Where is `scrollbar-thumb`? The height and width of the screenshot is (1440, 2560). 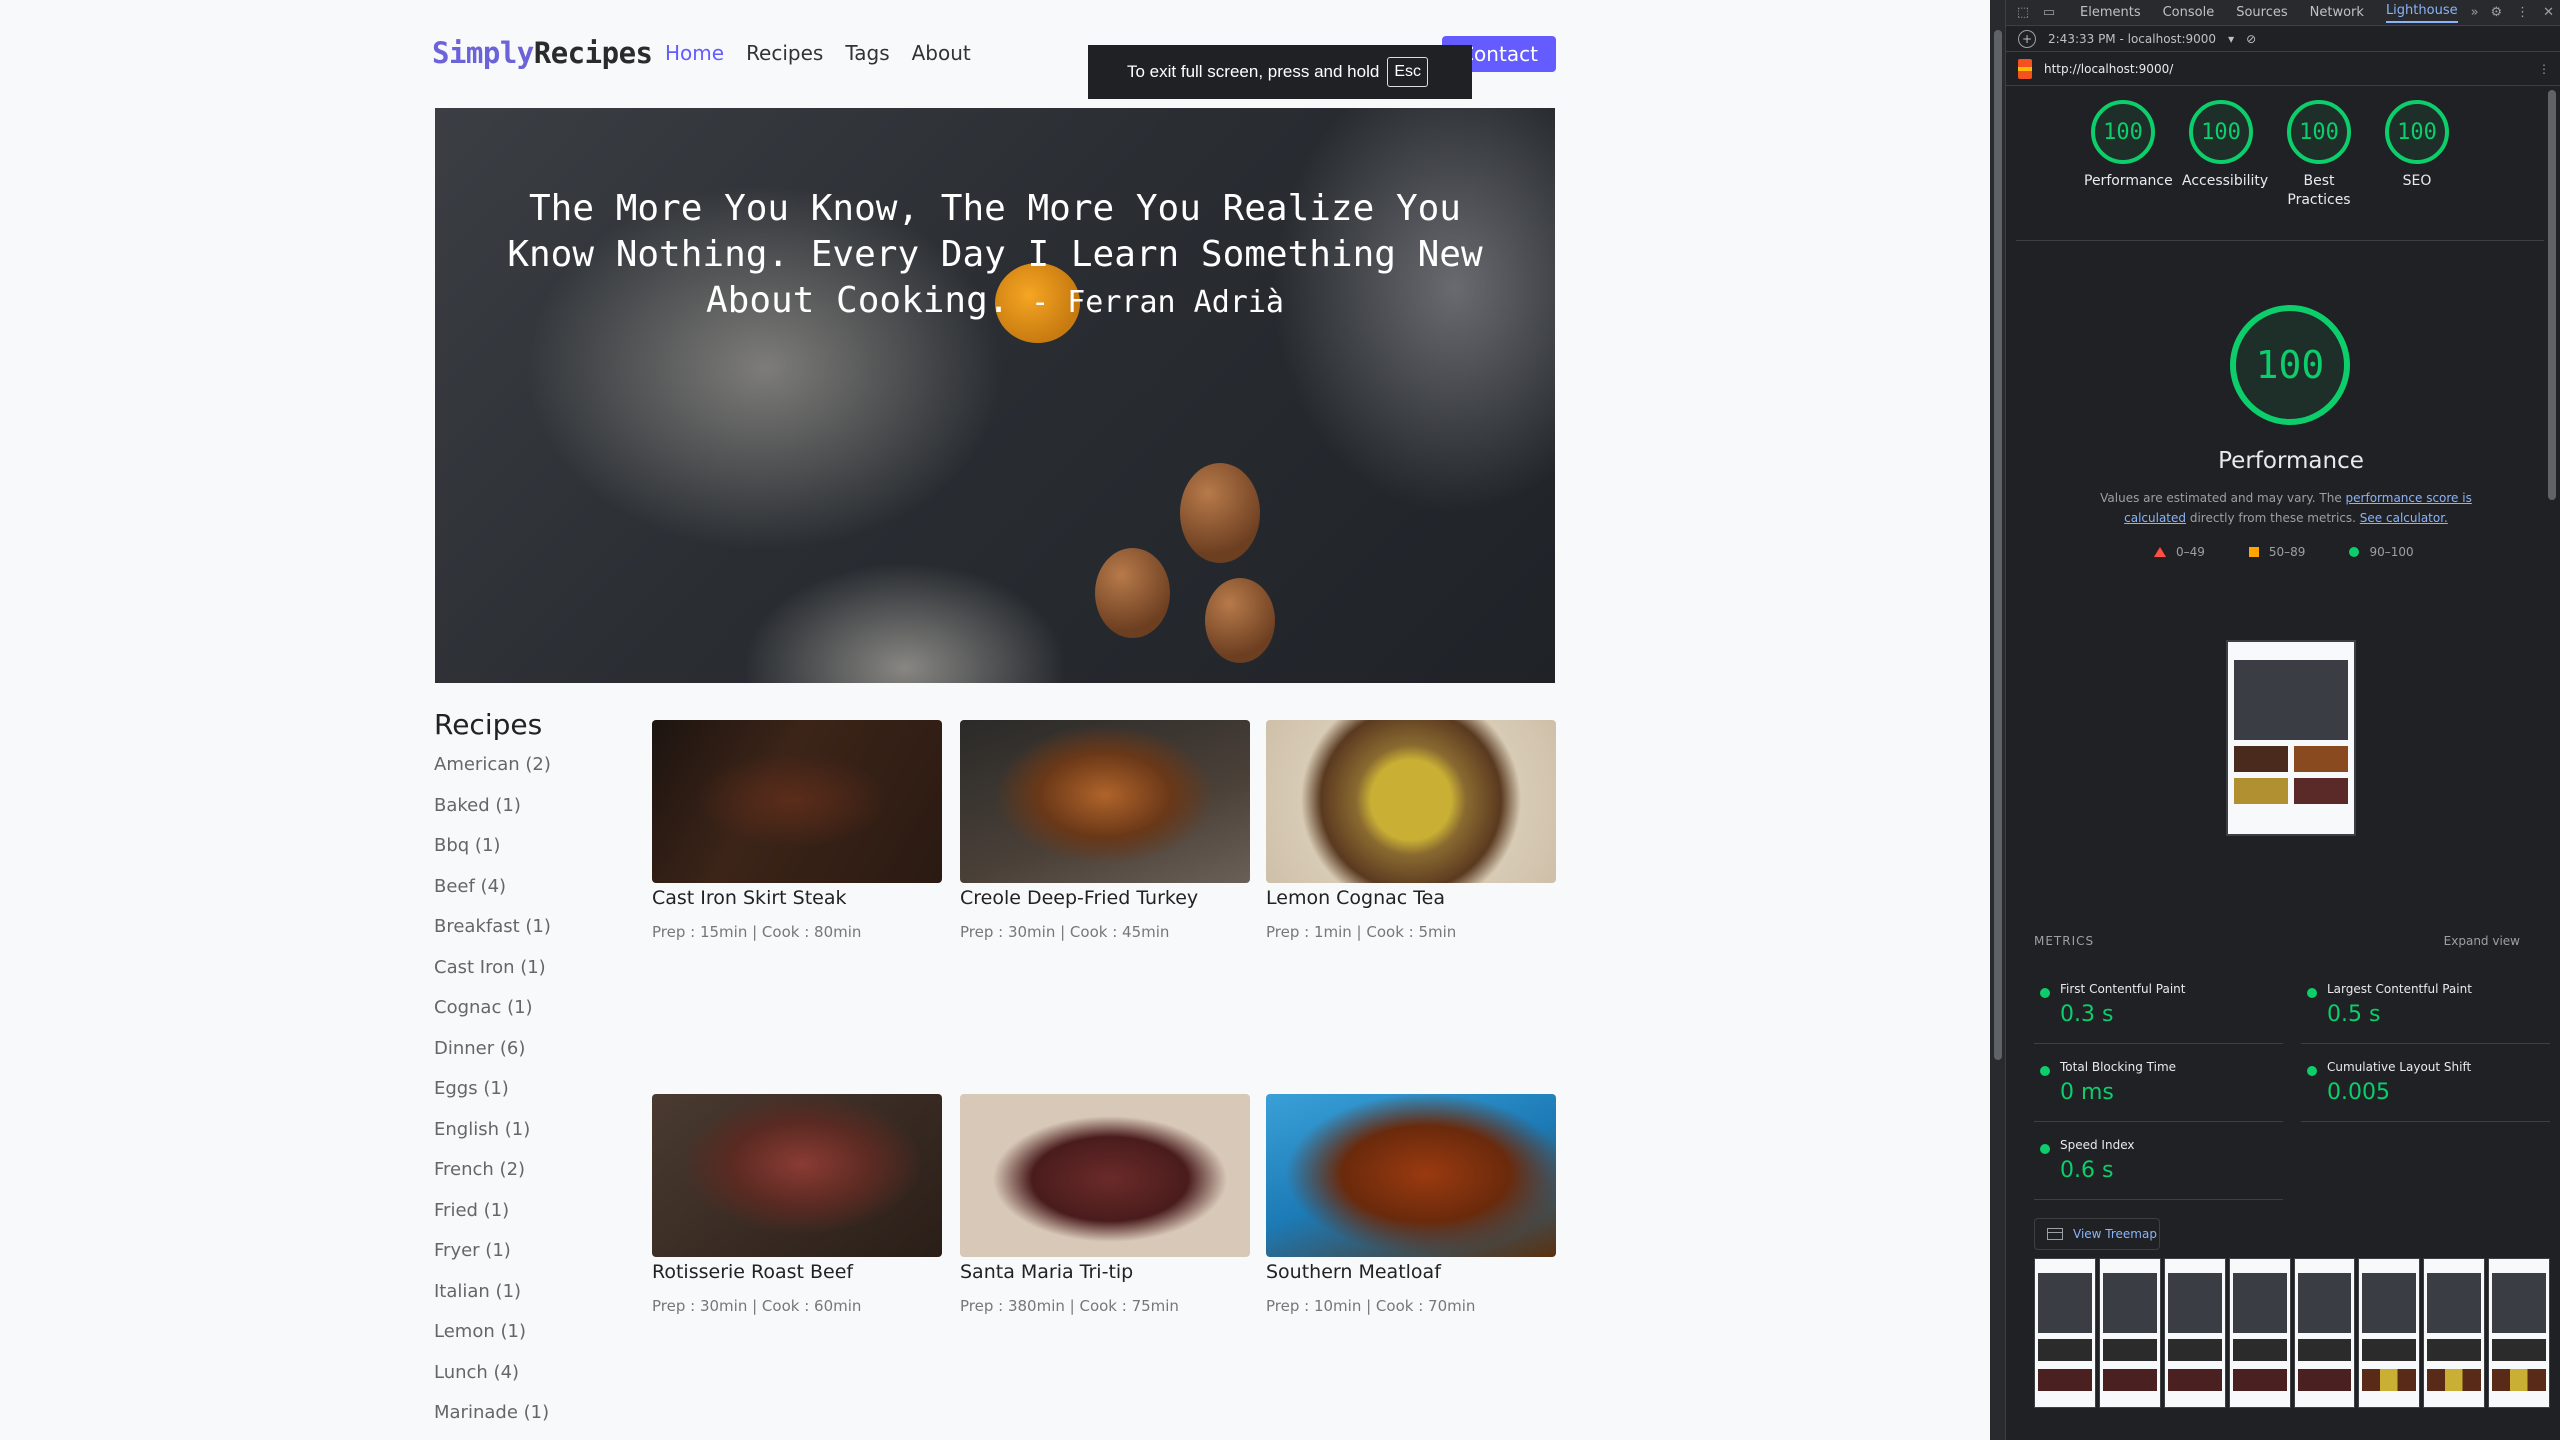 scrollbar-thumb is located at coordinates (1998, 545).